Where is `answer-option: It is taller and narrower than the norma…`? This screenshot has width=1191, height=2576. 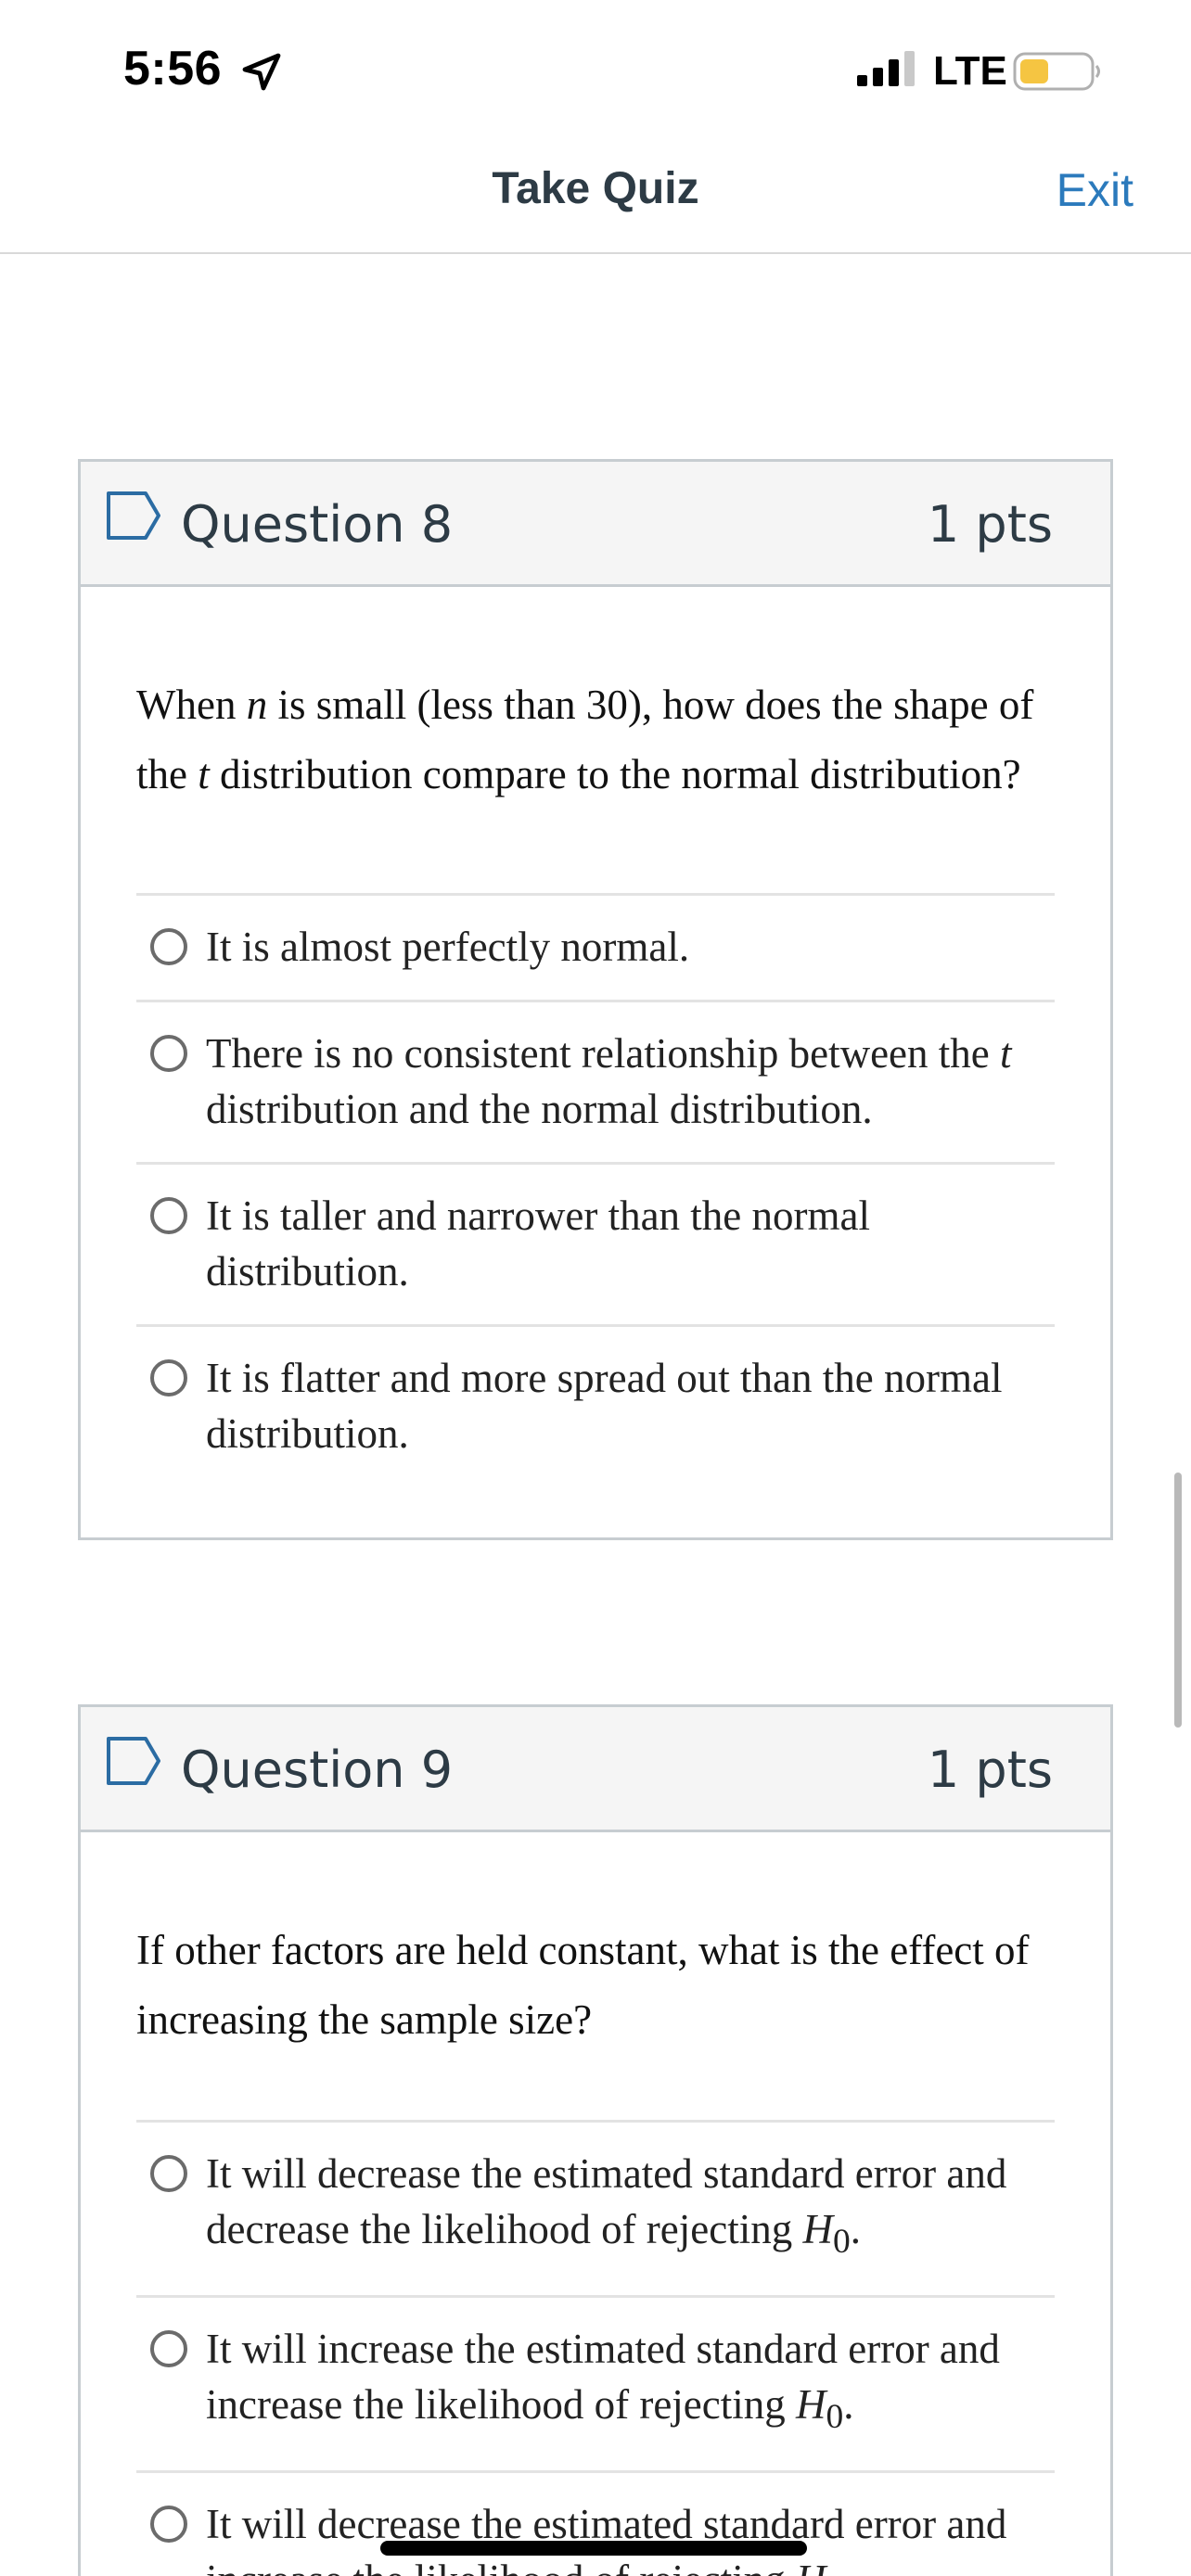 answer-option: It is taller and narrower than the norma… is located at coordinates (595, 1246).